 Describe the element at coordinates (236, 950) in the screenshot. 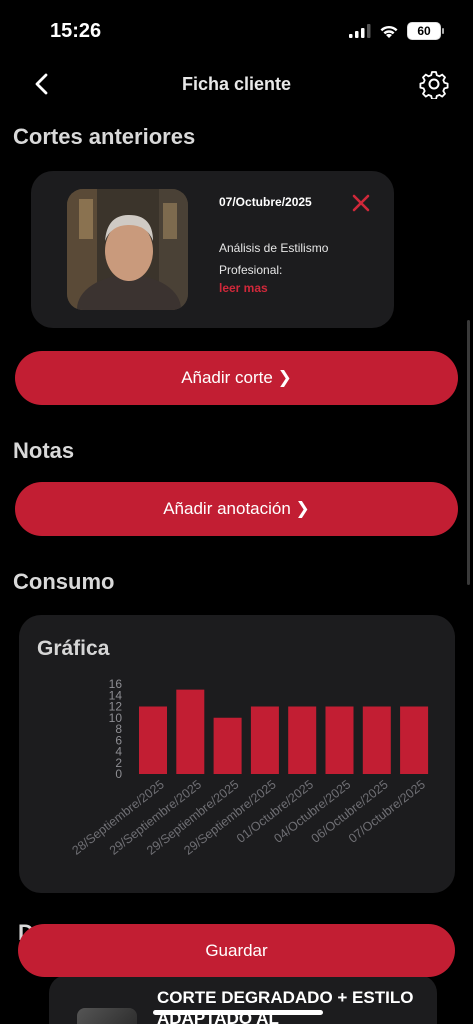

I see `save-button: Guardar` at that location.